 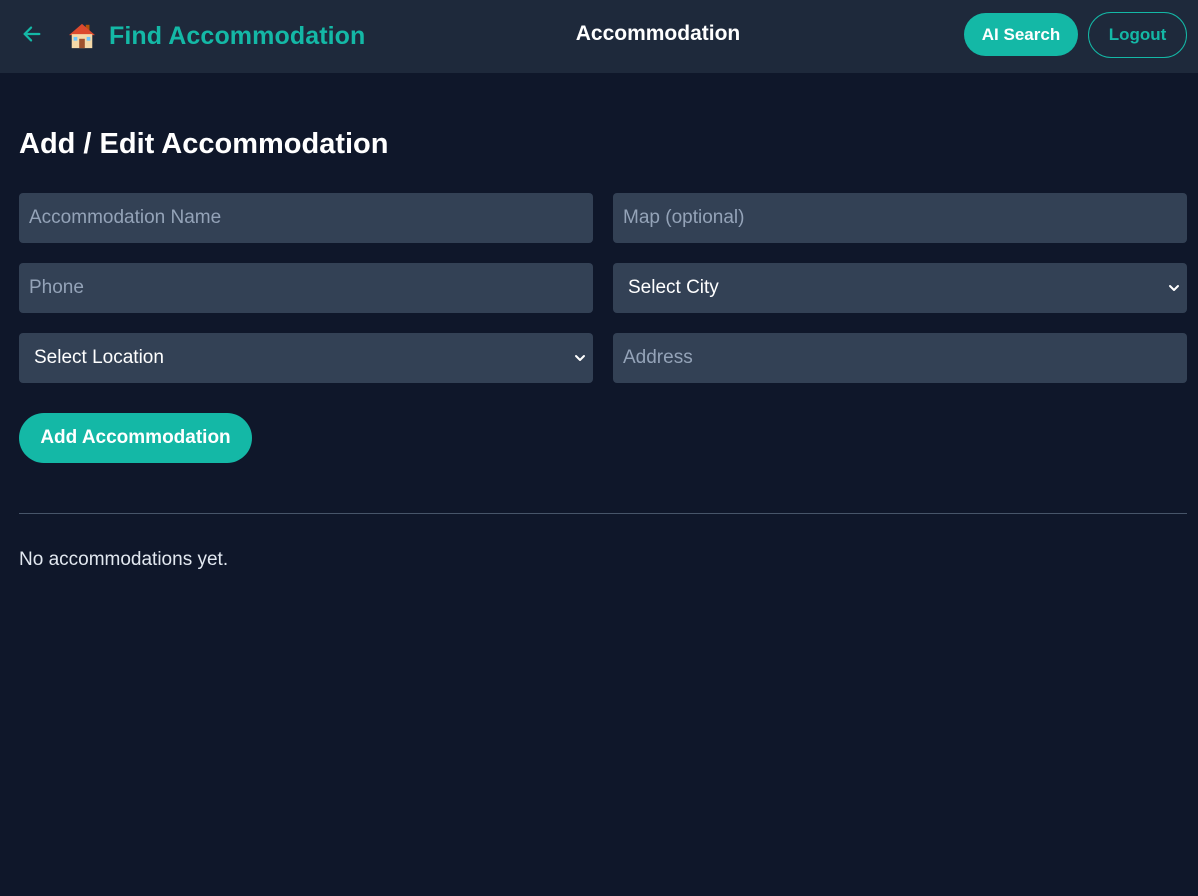 I want to click on add-accommodation-button: Add Accommodation, so click(x=135, y=438).